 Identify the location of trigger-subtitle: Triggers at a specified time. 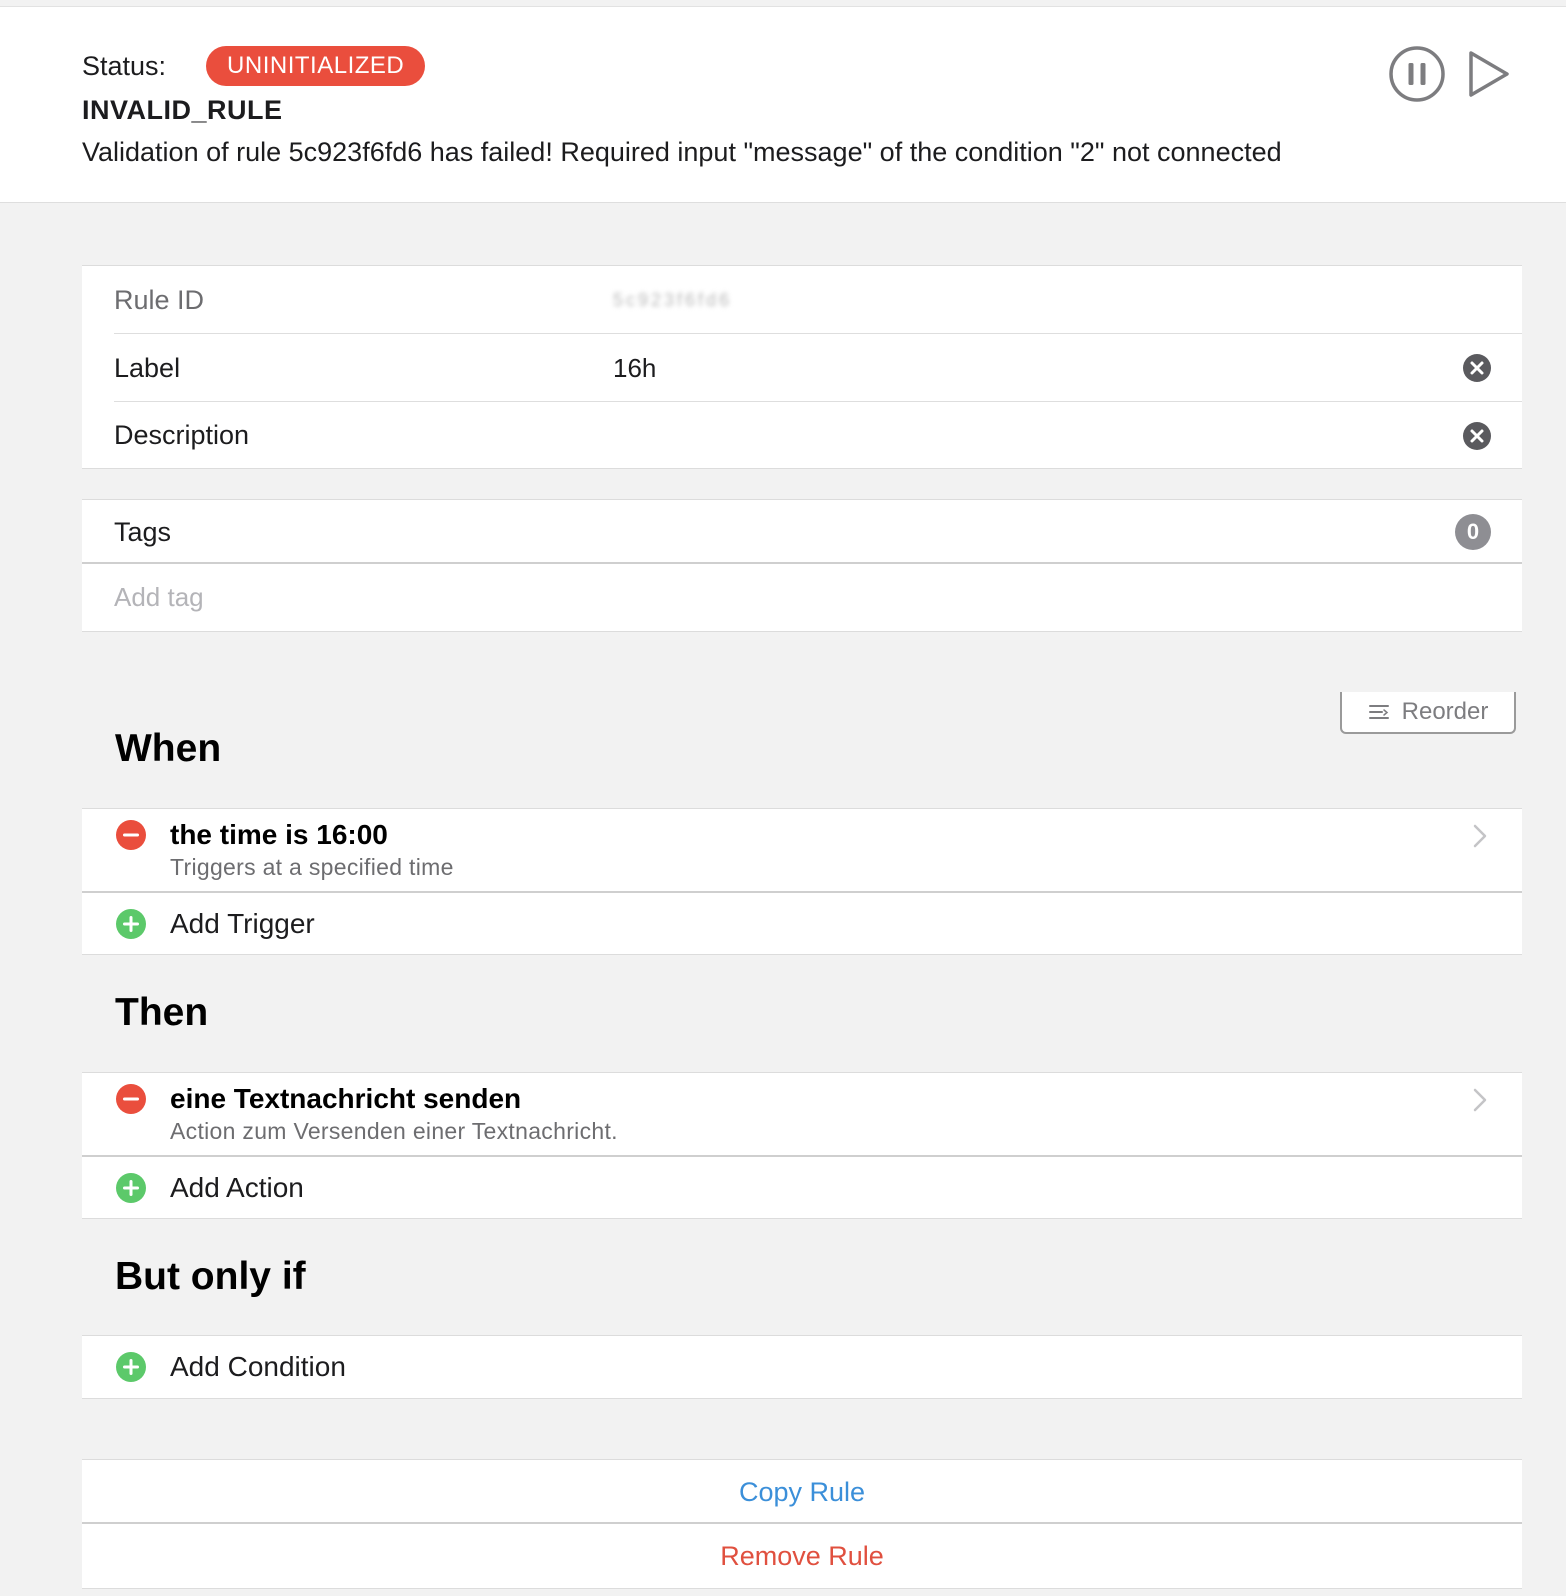
(312, 867).